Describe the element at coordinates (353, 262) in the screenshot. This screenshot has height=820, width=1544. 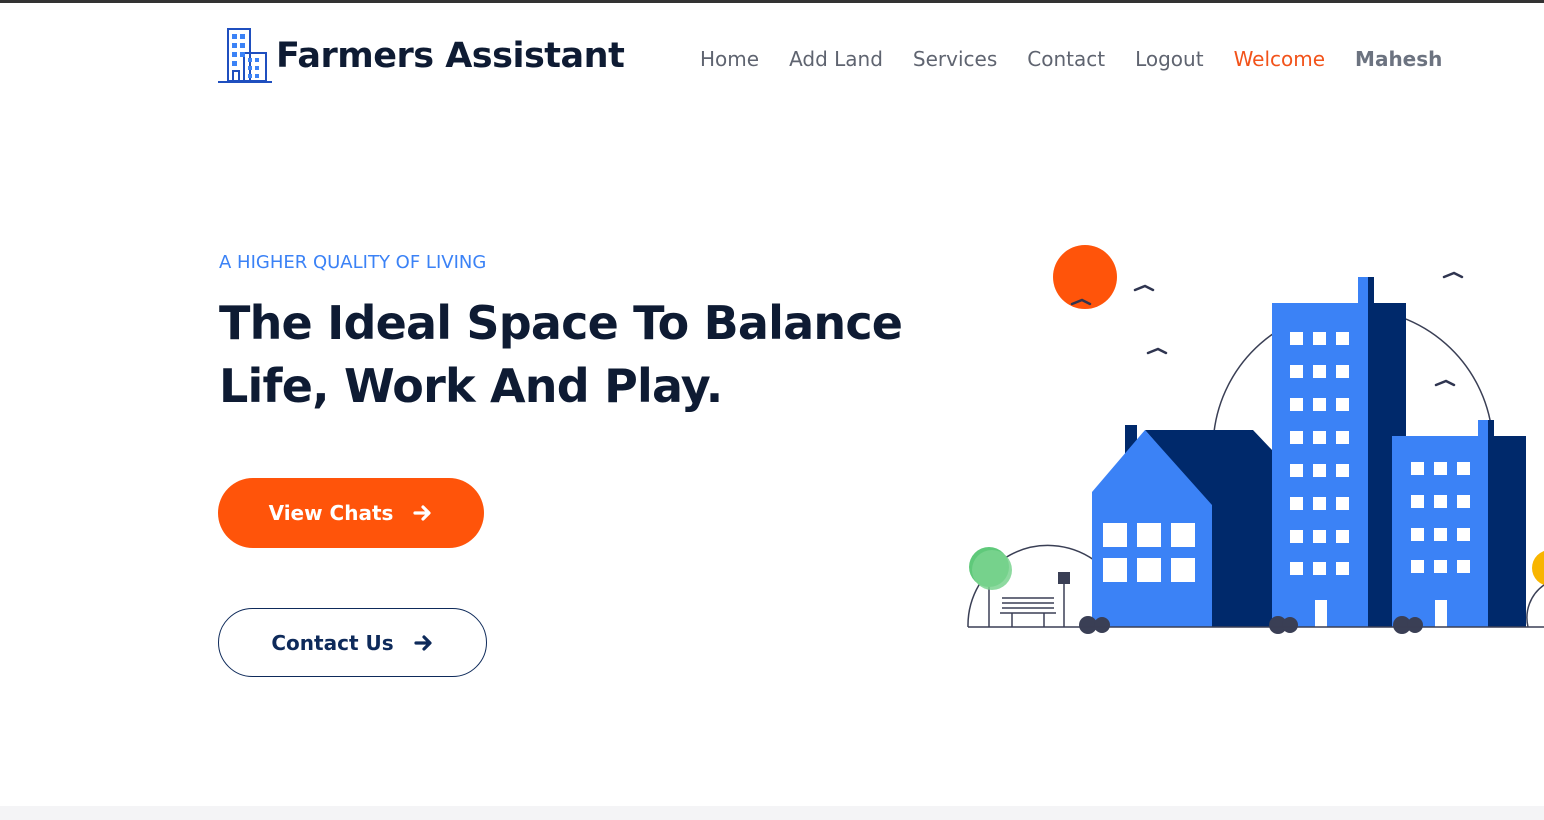
I see `hero-eyebrow: A HIGHER QUALITY OF LIVING` at that location.